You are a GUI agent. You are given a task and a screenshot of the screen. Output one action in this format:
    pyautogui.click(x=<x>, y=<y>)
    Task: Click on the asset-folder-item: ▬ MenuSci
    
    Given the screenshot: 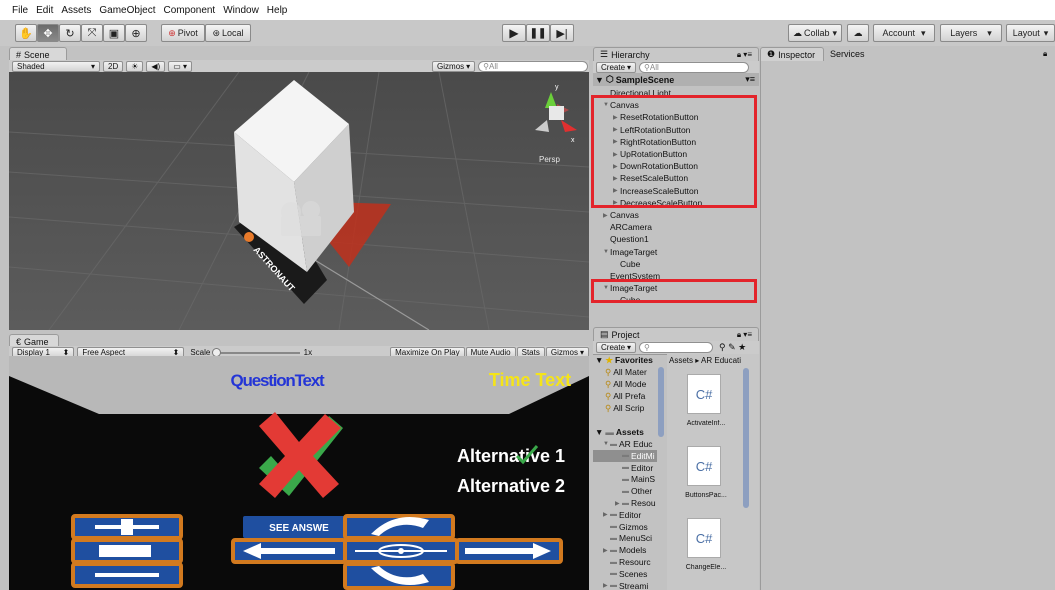 What is the action you would take?
    pyautogui.click(x=625, y=538)
    